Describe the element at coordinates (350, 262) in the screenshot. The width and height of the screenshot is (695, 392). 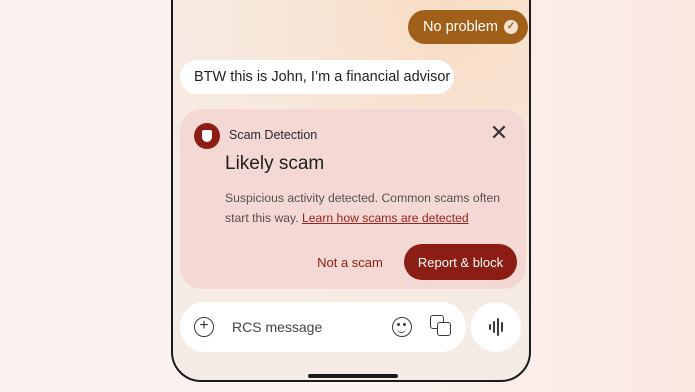
I see `not-a-scam-button: Not a scam` at that location.